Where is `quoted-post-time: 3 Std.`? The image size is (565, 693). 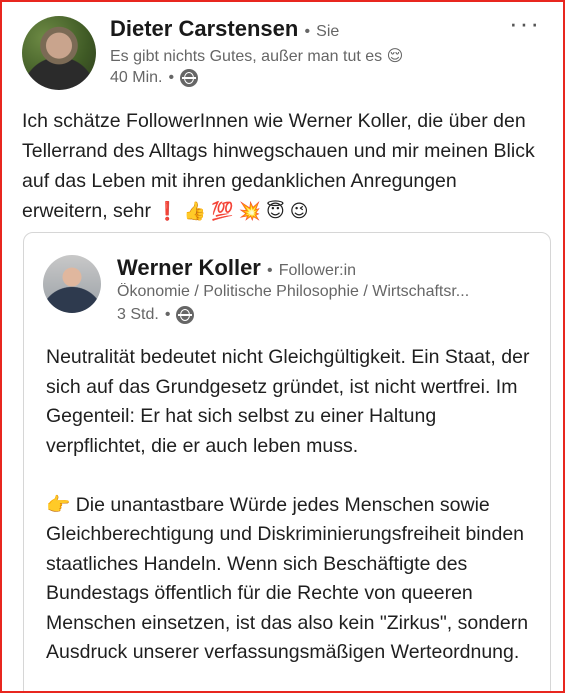
quoted-post-time: 3 Std. is located at coordinates (138, 315).